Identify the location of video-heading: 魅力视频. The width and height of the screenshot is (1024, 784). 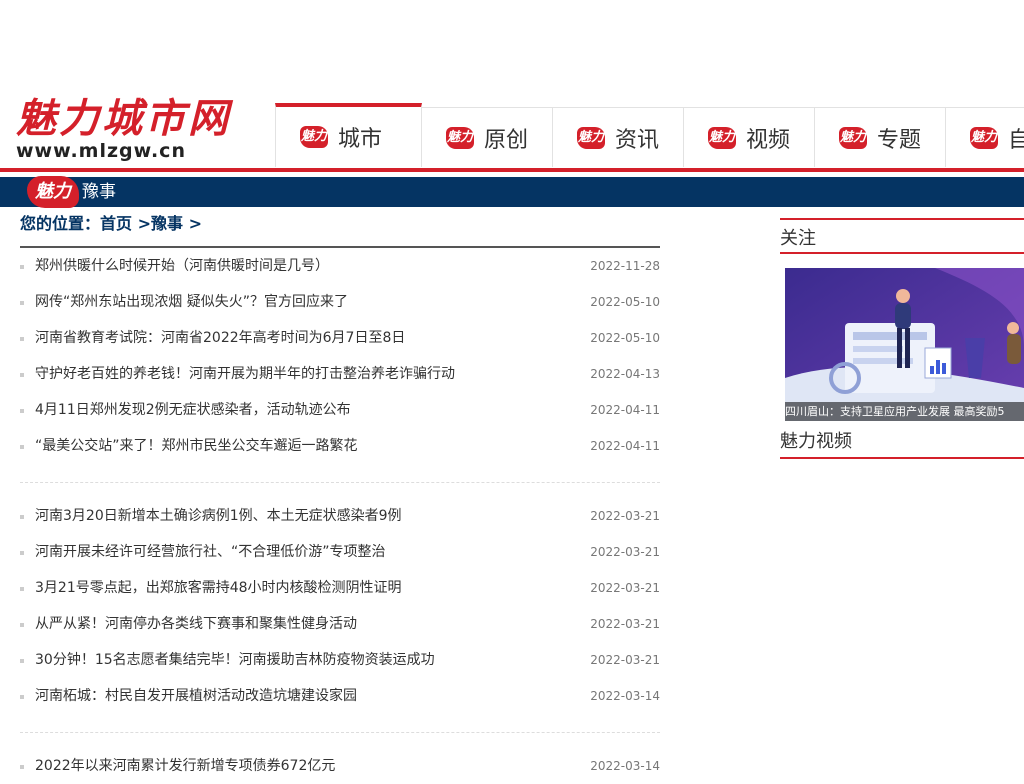
(902, 441).